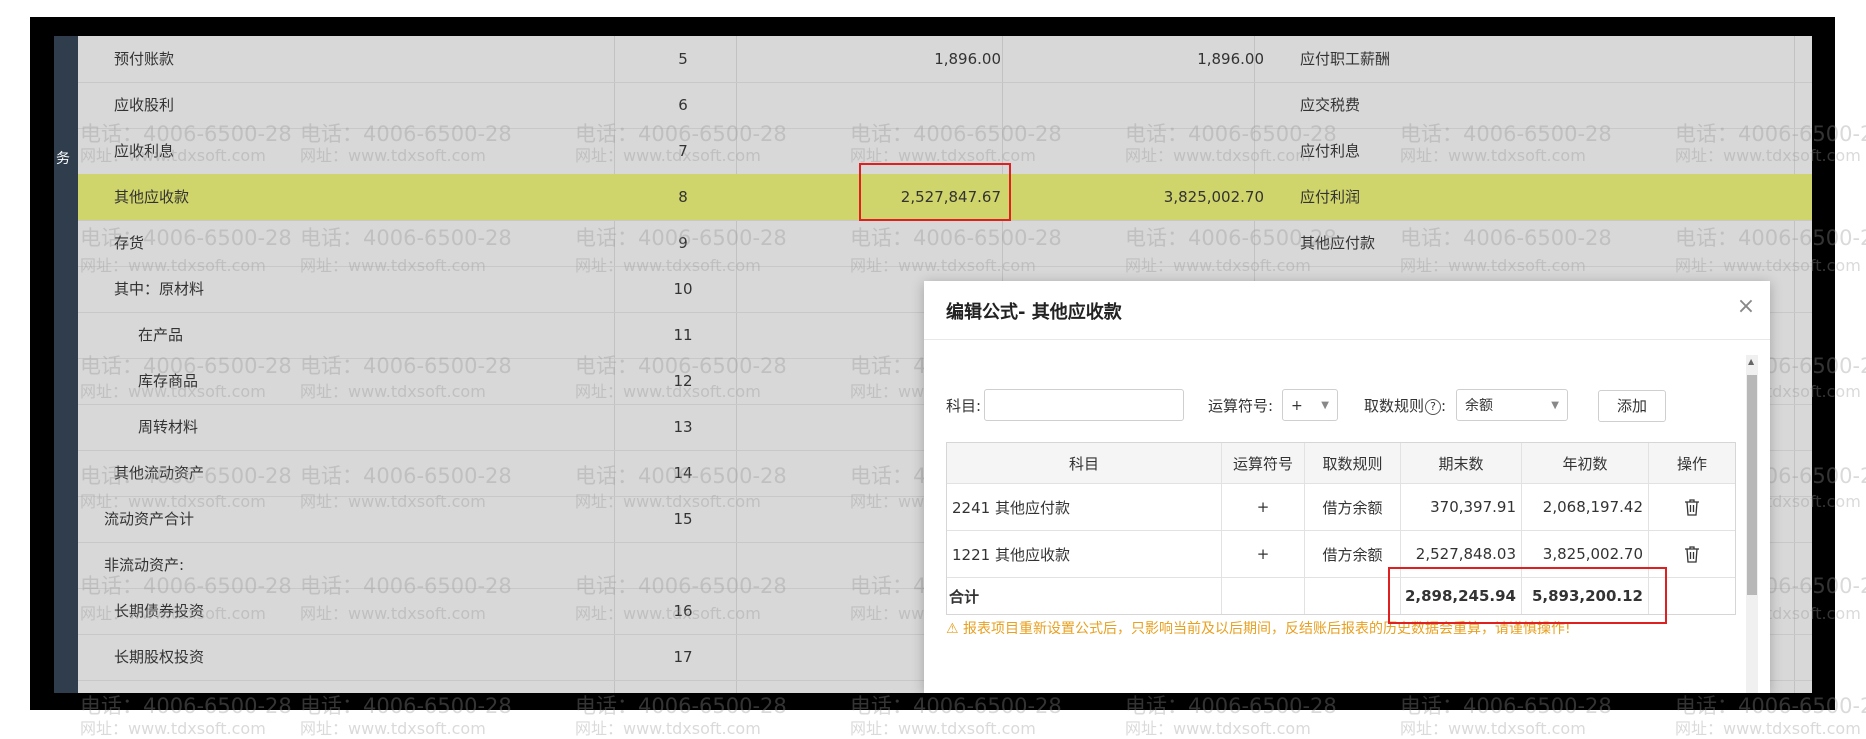  I want to click on highlight-box-total, so click(1527, 595).